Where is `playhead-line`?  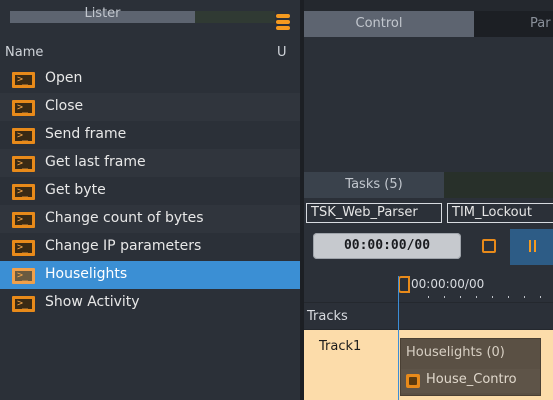
playhead-line is located at coordinates (398, 338).